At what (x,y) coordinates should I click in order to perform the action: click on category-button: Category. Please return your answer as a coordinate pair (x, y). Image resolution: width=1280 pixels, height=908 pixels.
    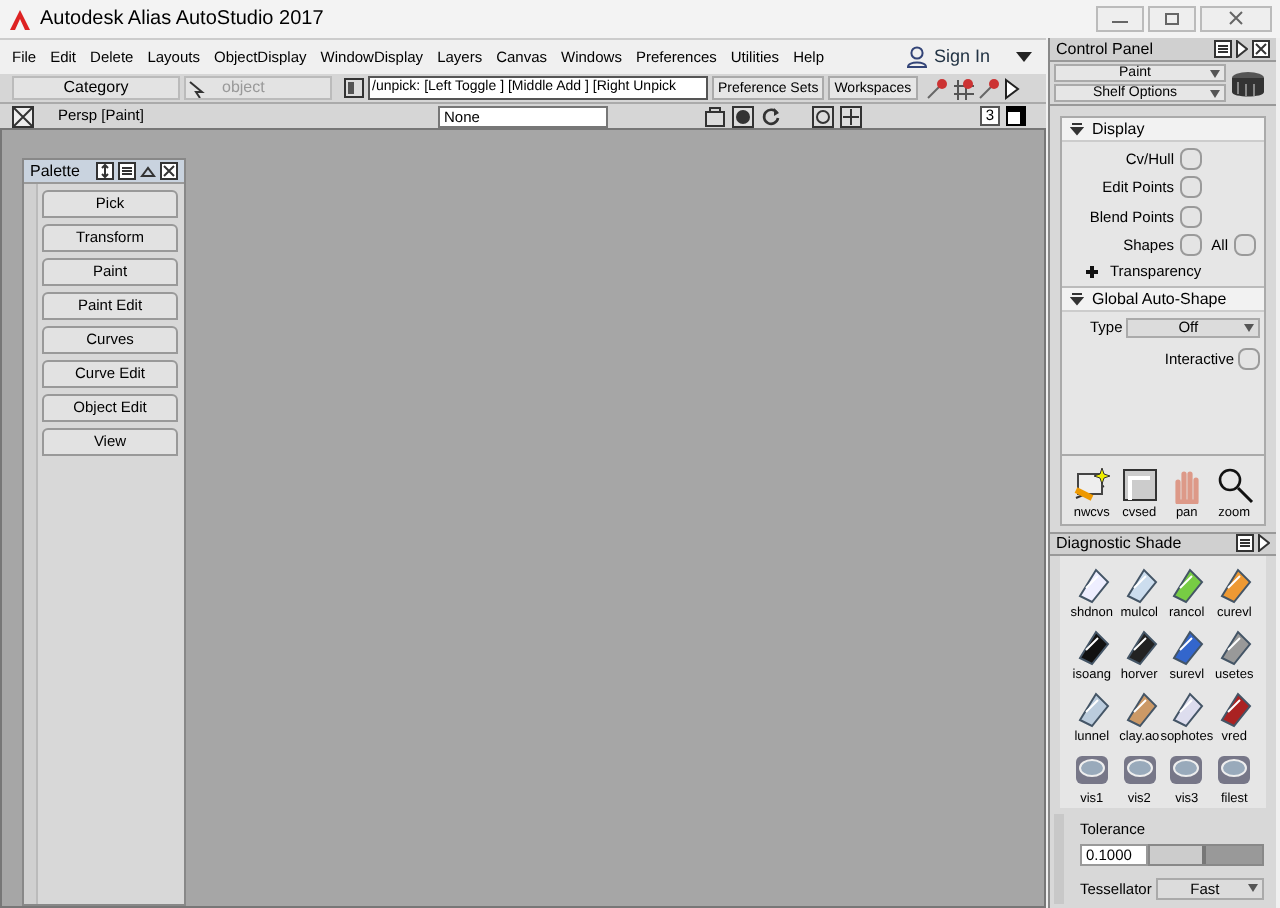
    Looking at the image, I should click on (96, 88).